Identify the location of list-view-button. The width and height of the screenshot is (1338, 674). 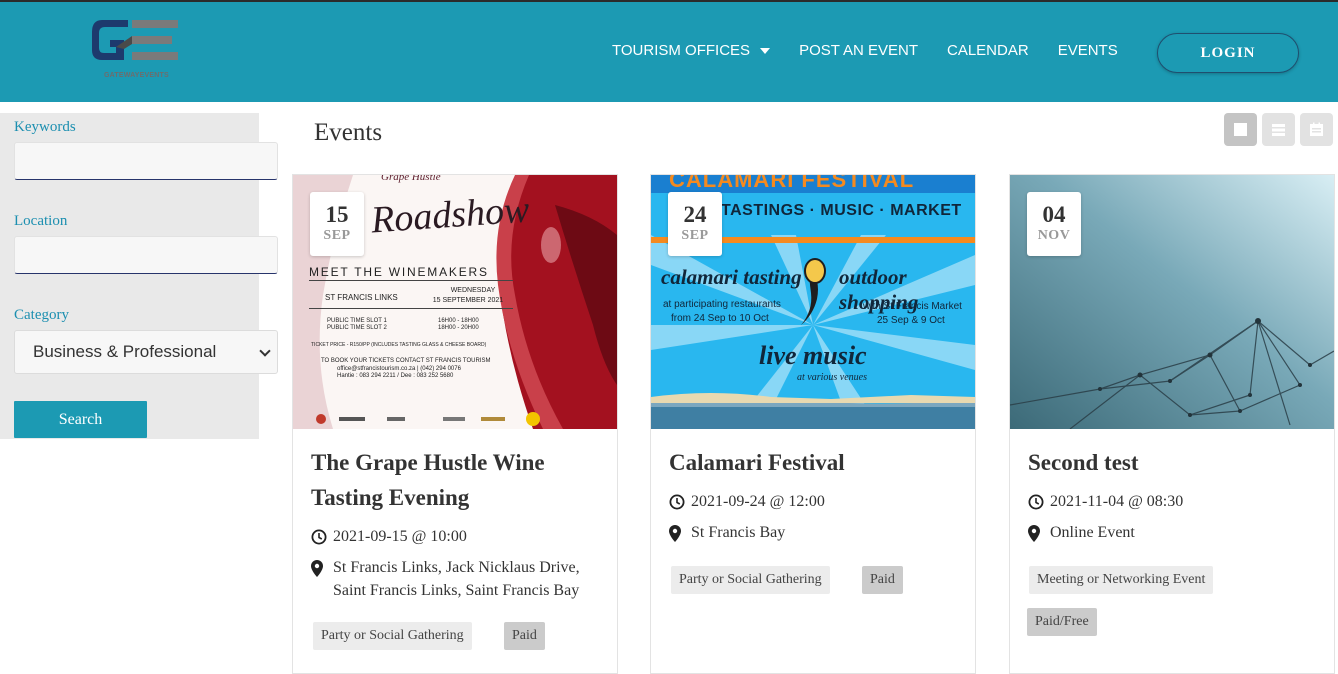
(1278, 129).